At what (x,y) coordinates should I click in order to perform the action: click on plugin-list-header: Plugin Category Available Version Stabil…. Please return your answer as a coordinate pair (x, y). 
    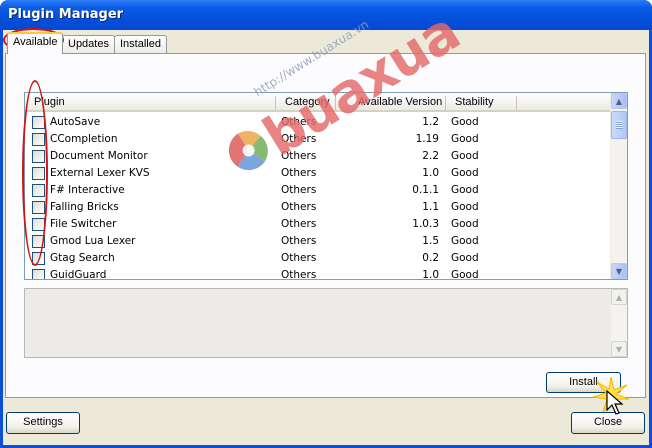
    Looking at the image, I should click on (319, 102).